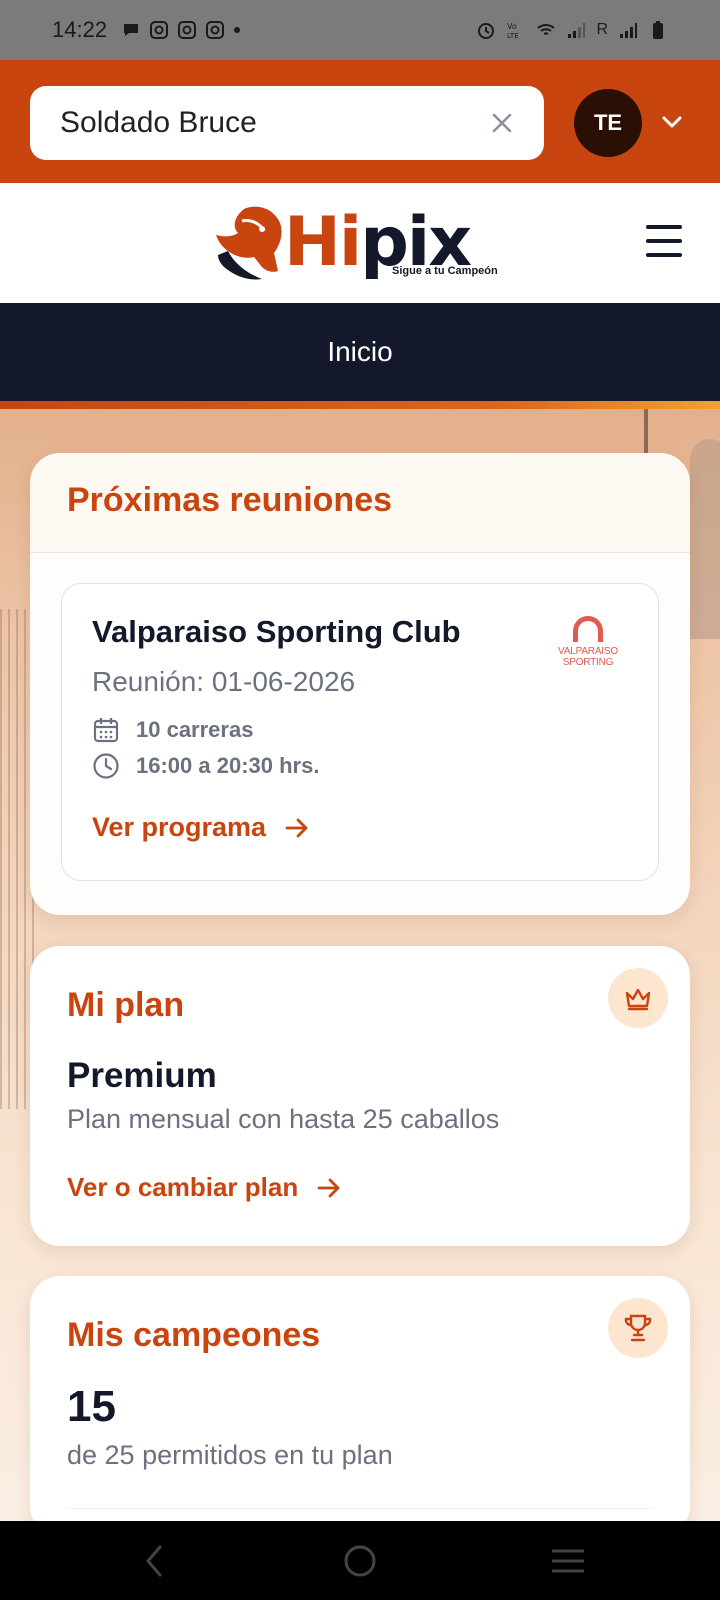  What do you see at coordinates (276, 631) in the screenshot?
I see `meeting-club: Valparaiso Sporting Club` at bounding box center [276, 631].